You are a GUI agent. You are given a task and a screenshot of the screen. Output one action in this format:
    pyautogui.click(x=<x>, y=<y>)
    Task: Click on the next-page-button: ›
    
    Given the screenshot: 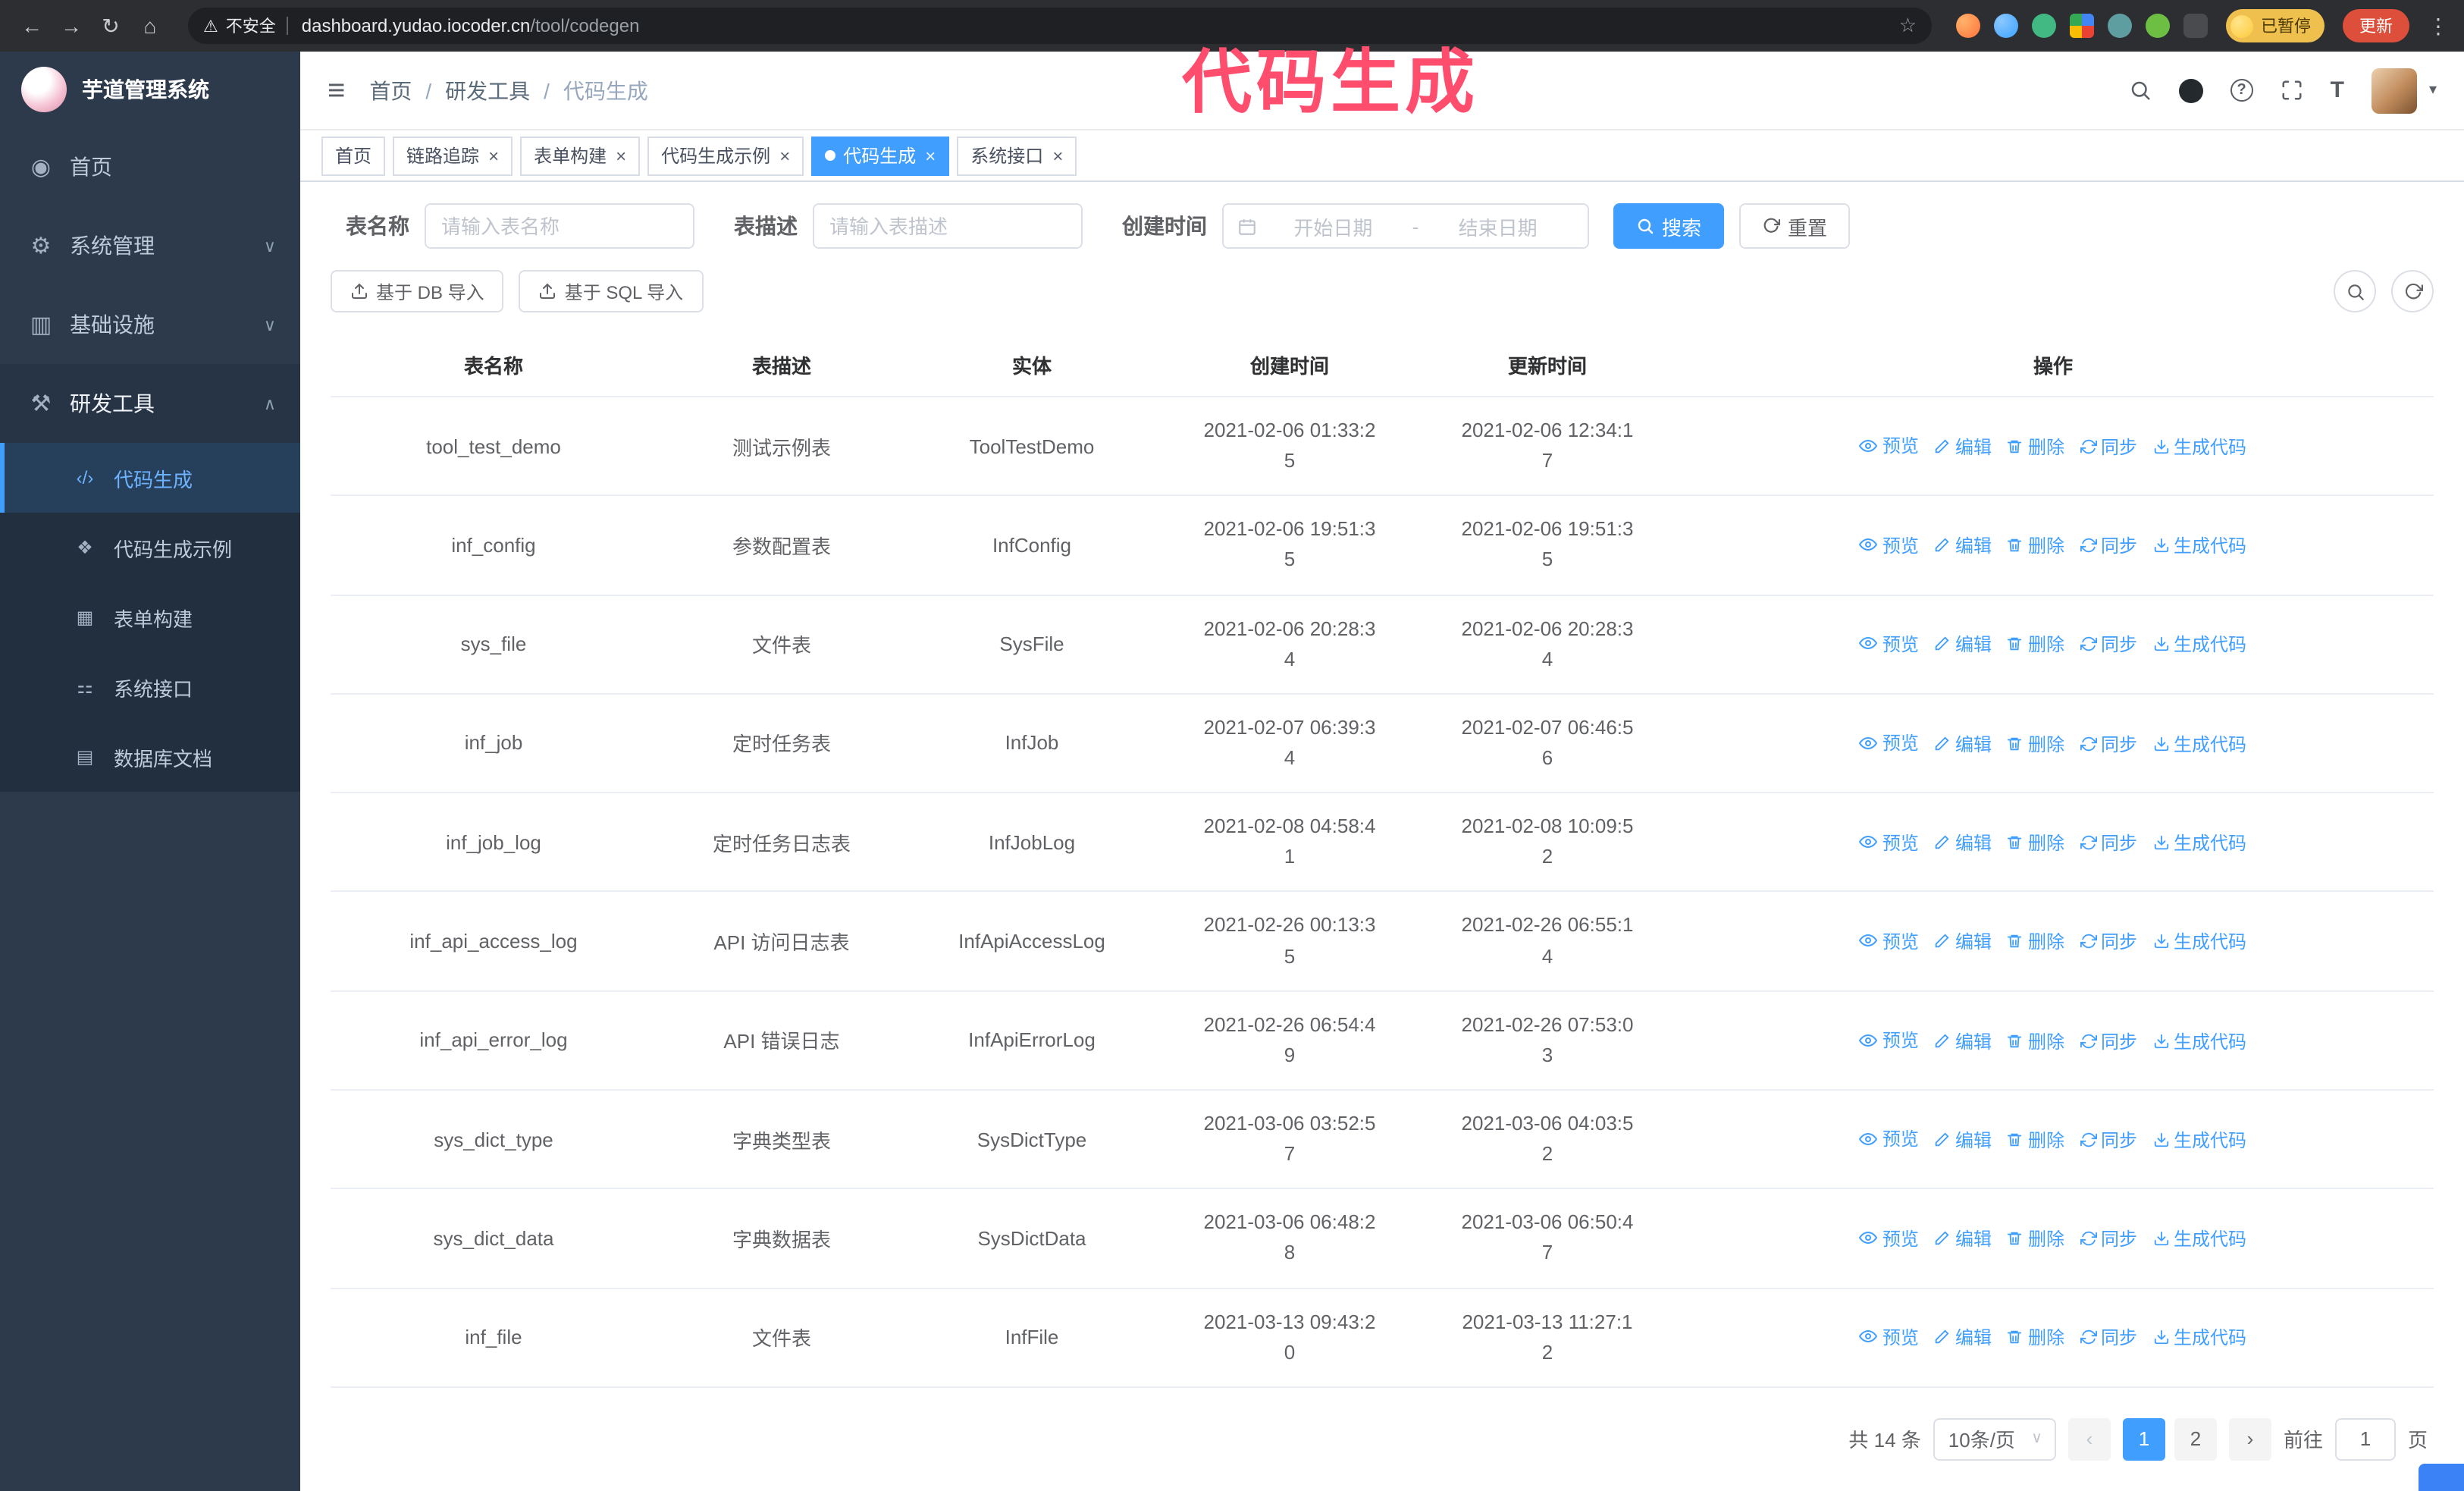 What is the action you would take?
    pyautogui.click(x=2250, y=1439)
    